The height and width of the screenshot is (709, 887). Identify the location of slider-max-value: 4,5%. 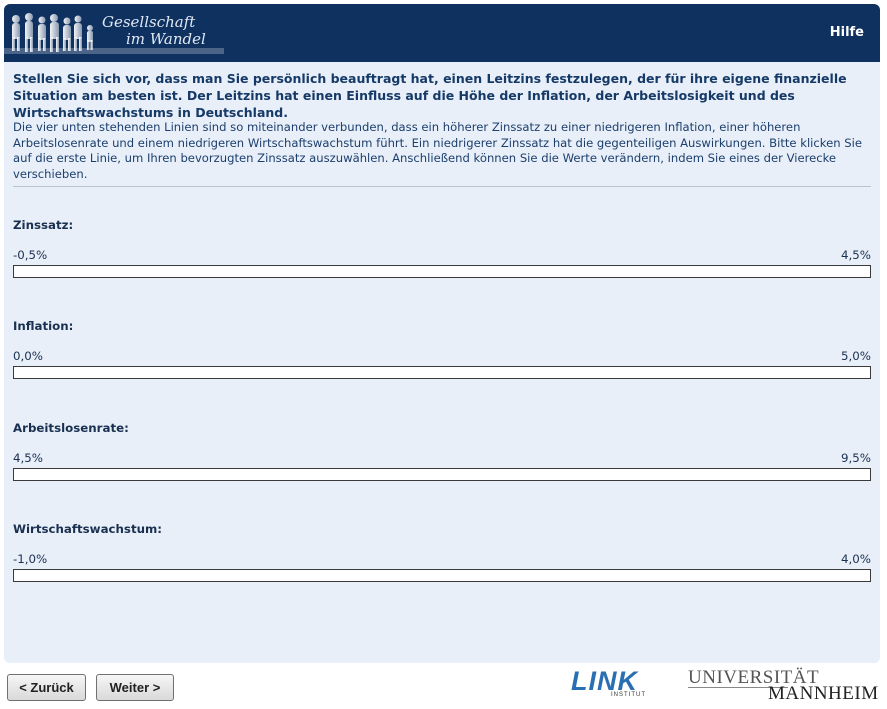
(856, 255).